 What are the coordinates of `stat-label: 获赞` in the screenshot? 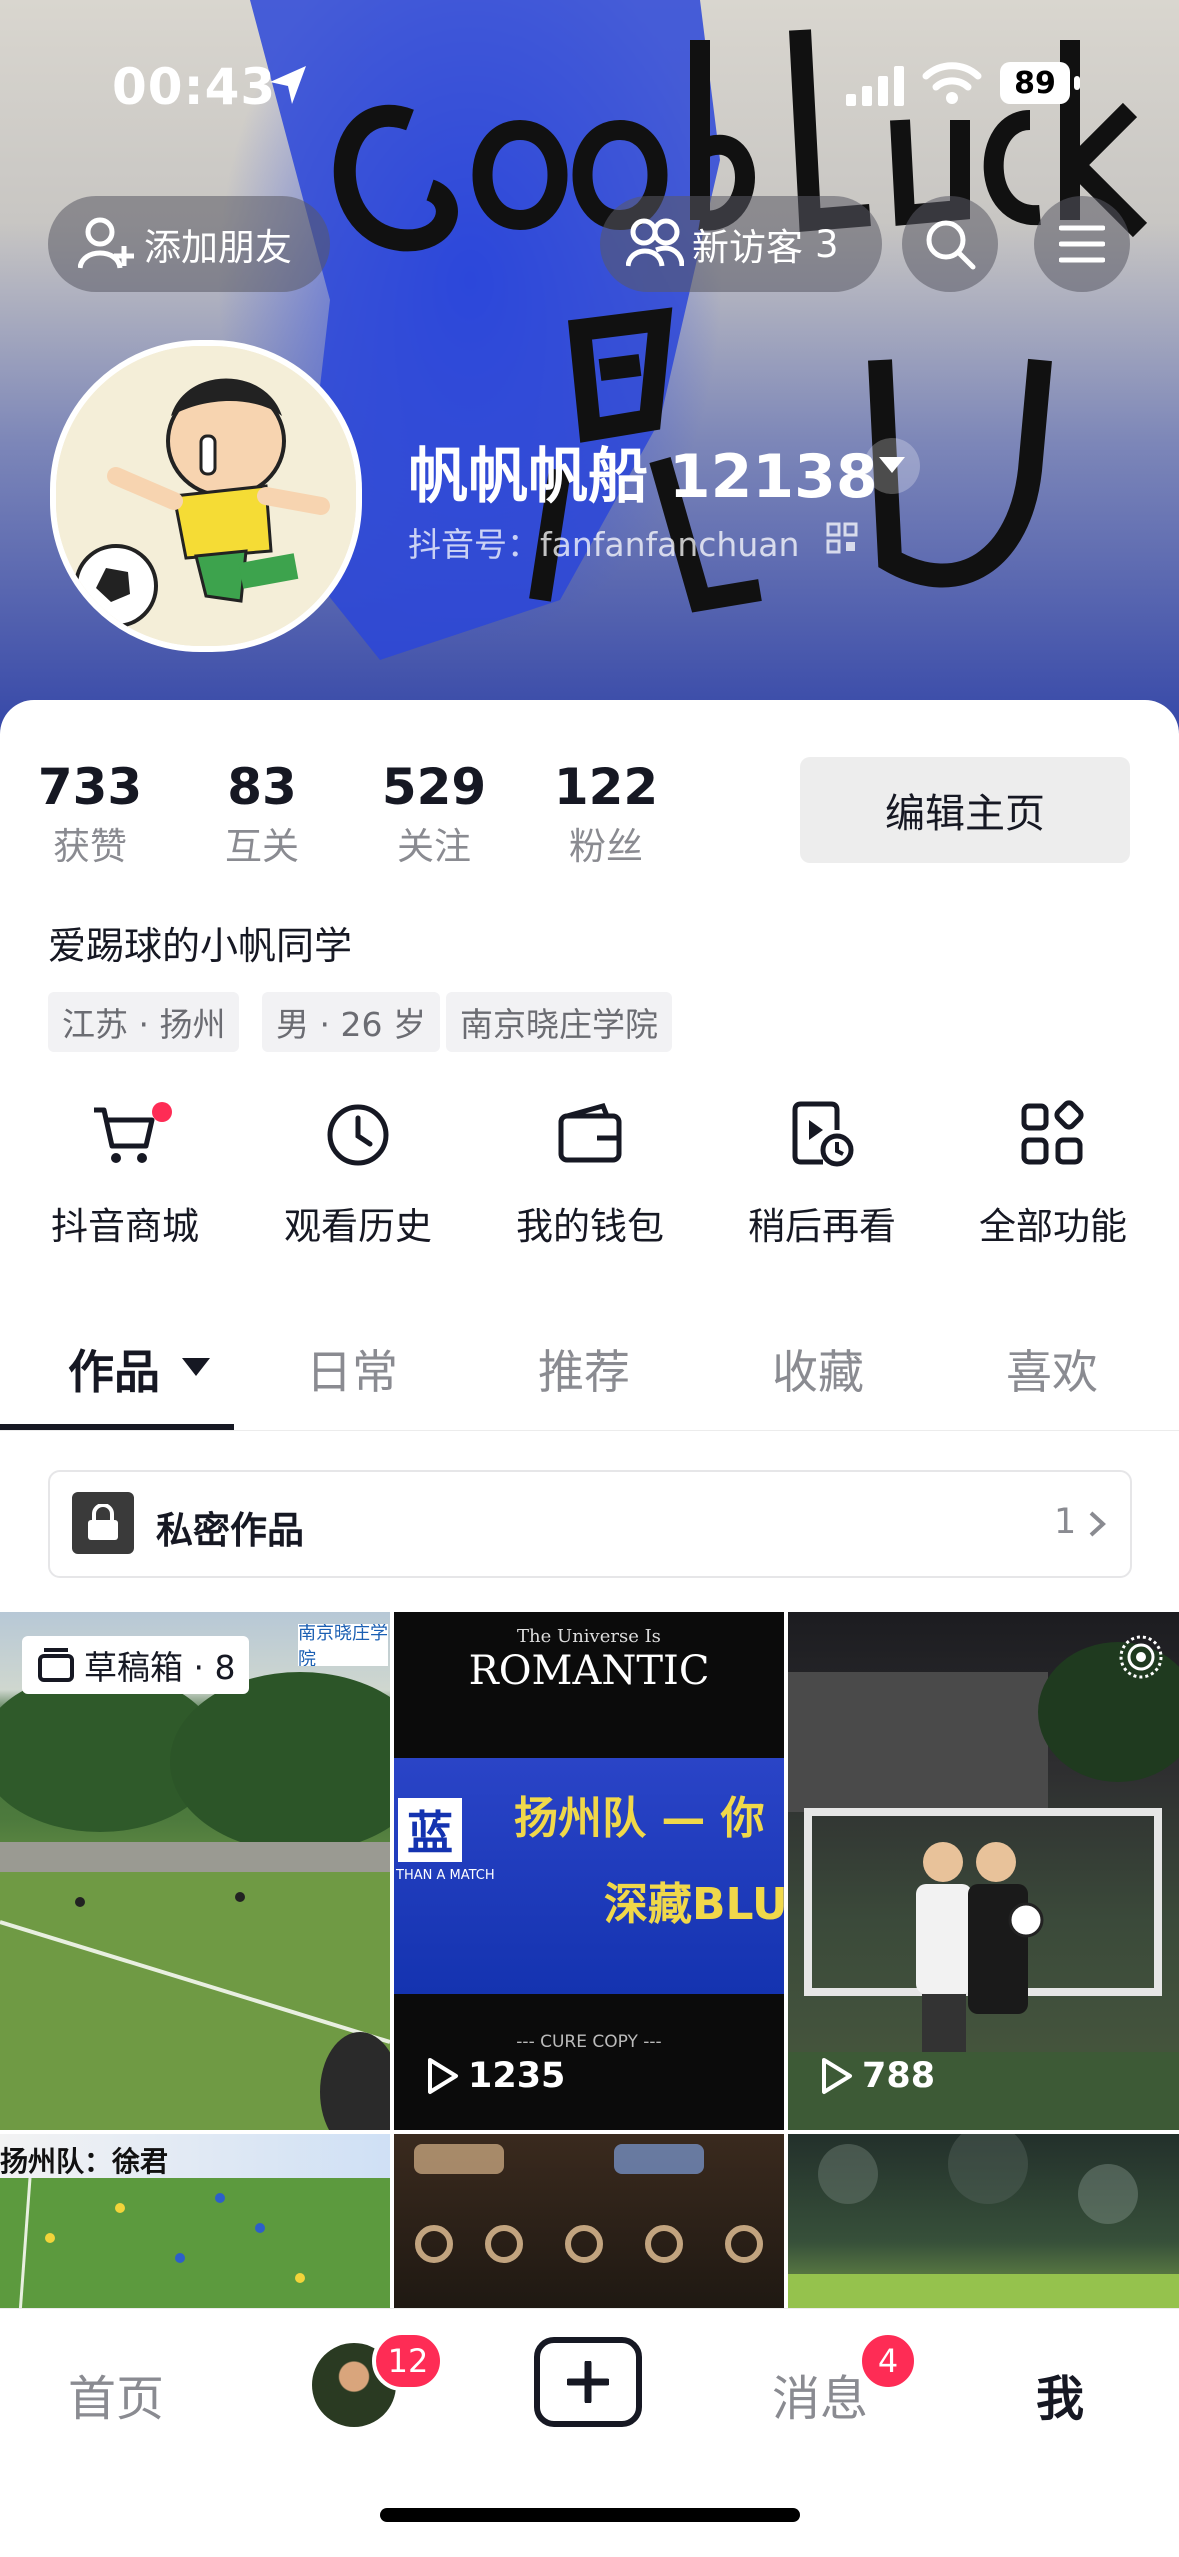 It's located at (90, 846).